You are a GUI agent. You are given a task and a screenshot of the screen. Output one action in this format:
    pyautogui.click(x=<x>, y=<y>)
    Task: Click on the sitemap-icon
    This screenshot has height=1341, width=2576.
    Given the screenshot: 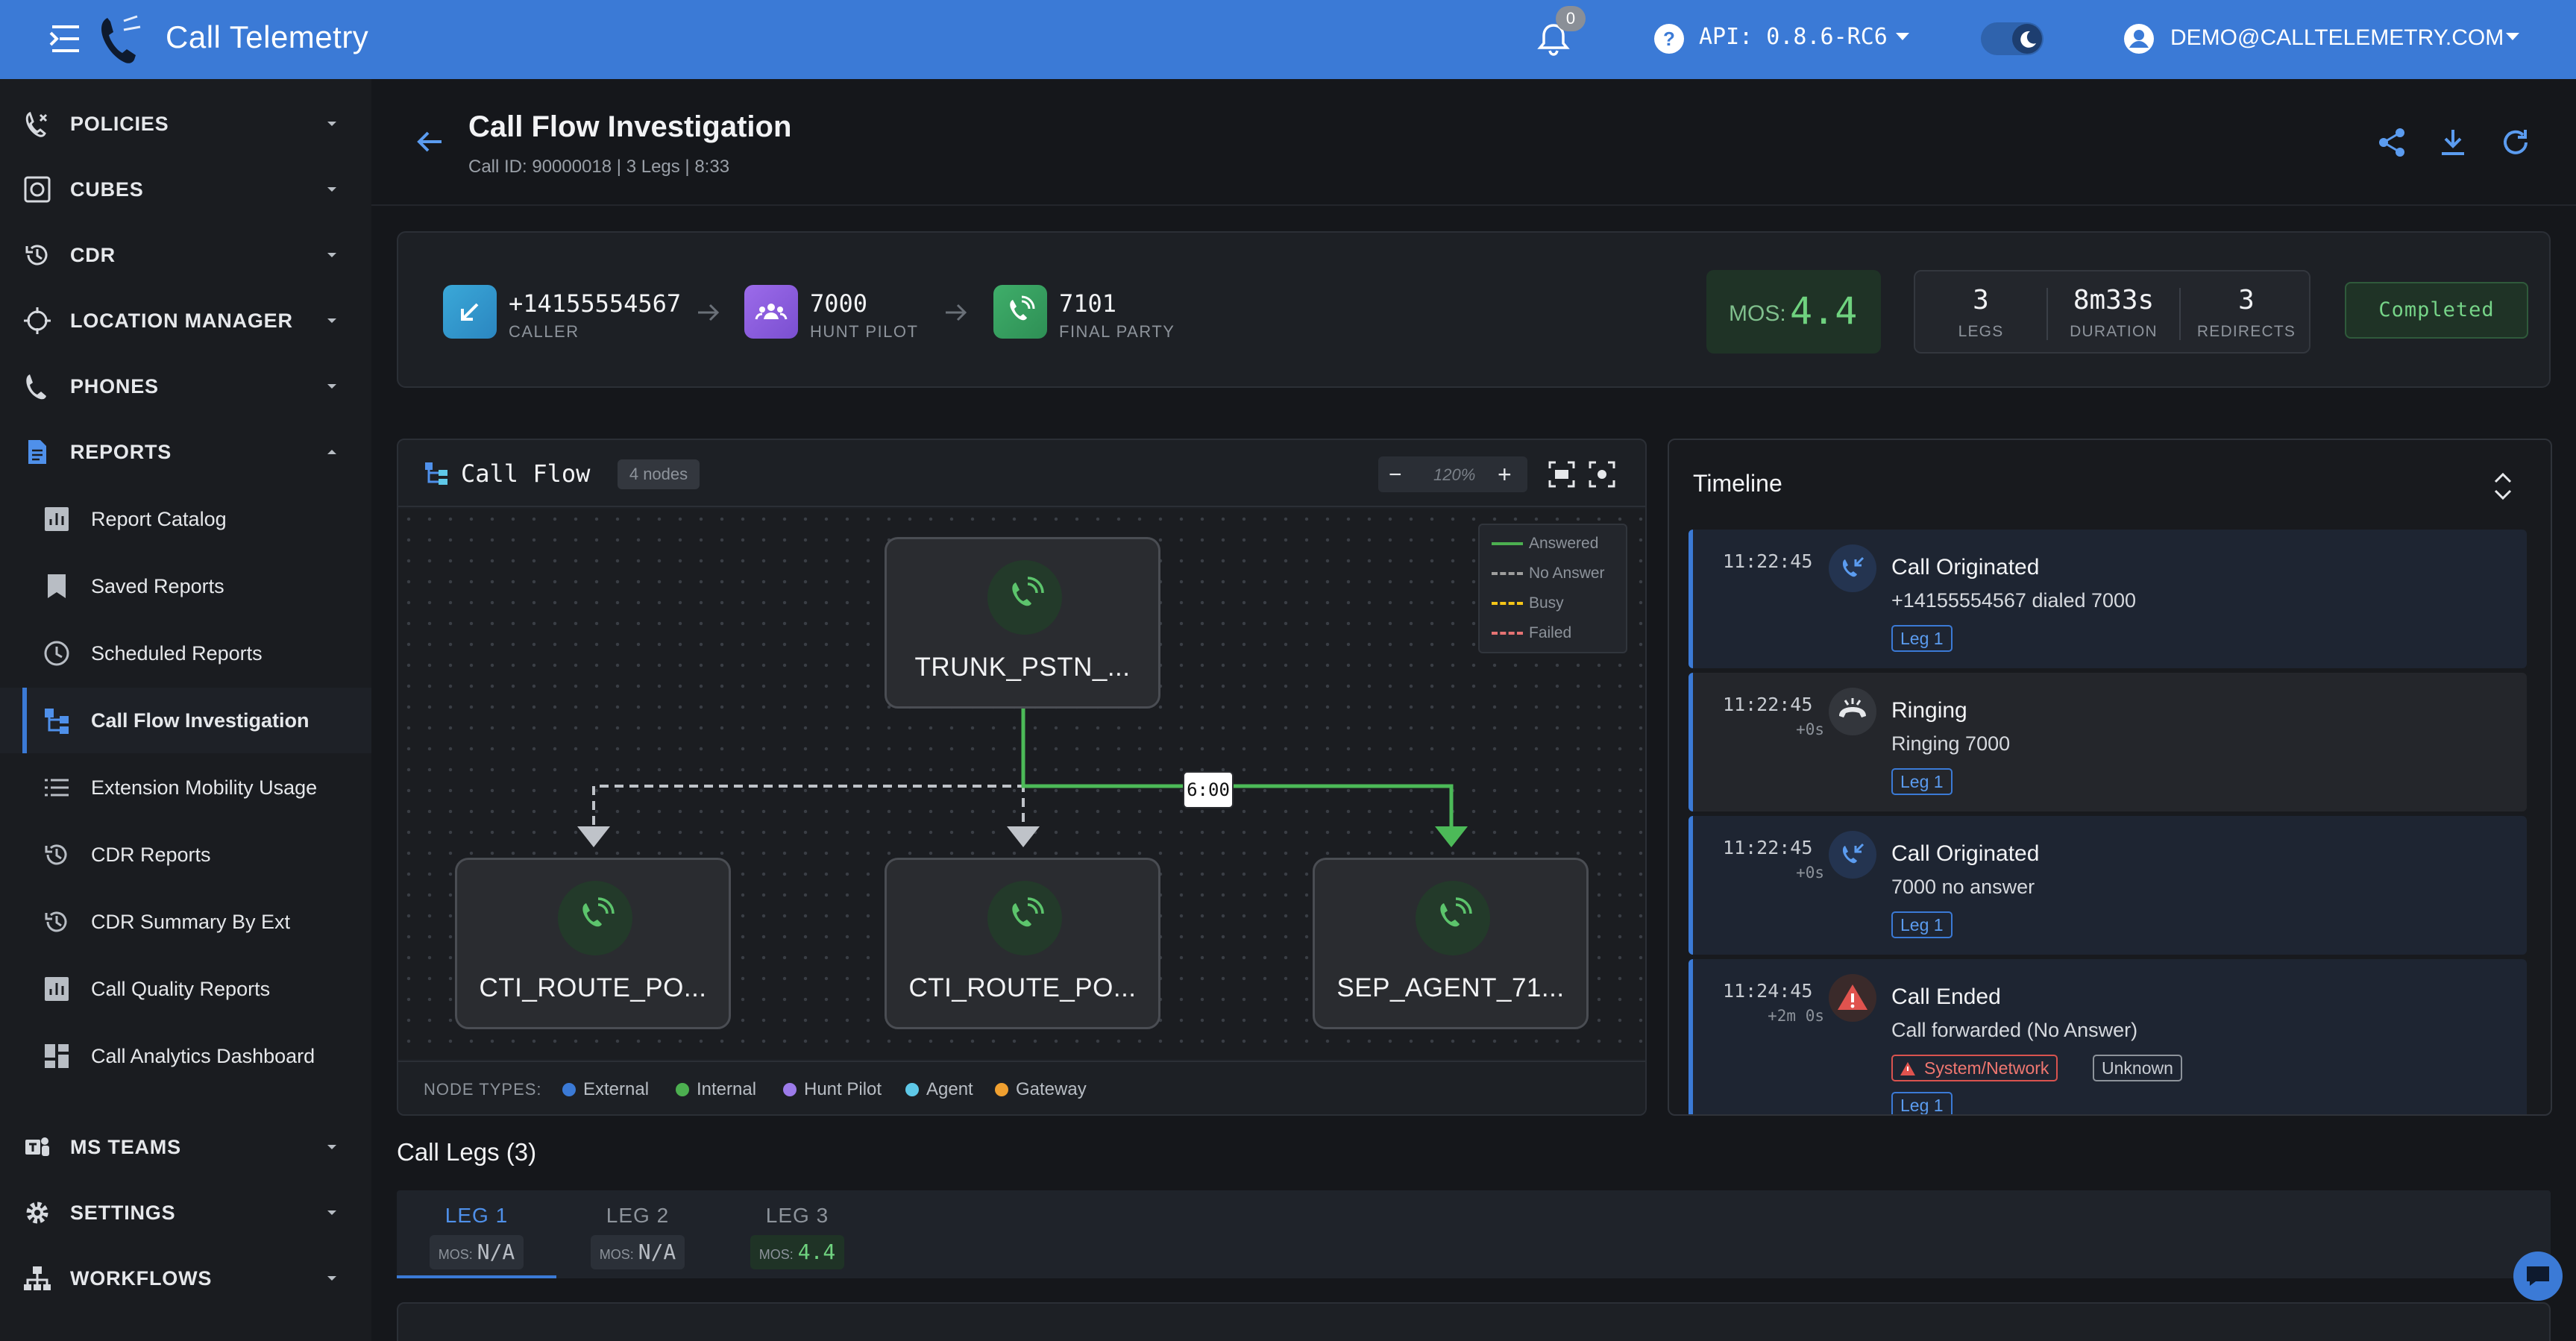 What is the action you would take?
    pyautogui.click(x=38, y=1278)
    